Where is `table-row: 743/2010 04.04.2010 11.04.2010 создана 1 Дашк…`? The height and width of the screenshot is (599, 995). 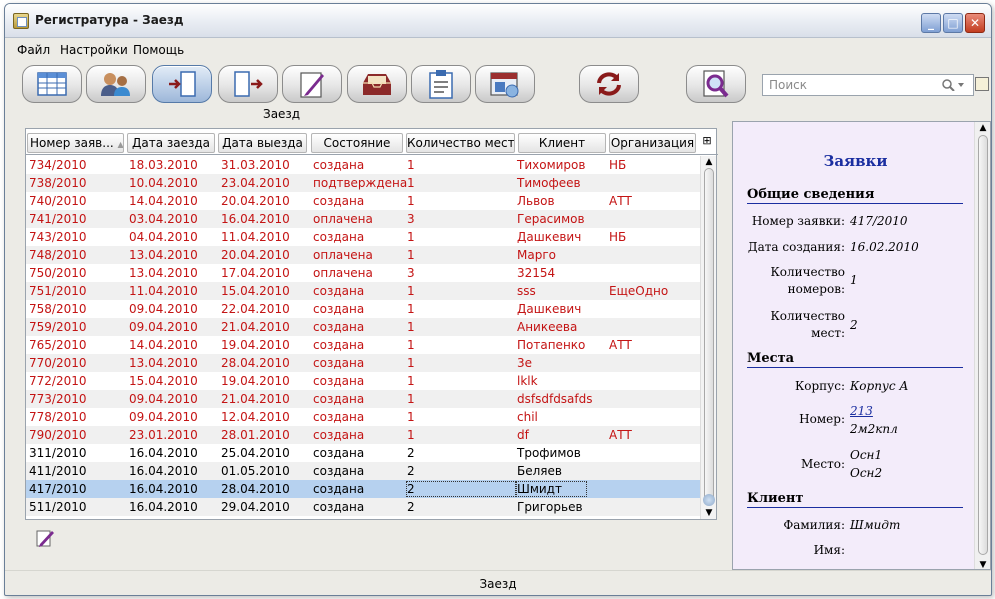
table-row: 743/2010 04.04.2010 11.04.2010 создана 1 Дашк… is located at coordinates (363, 237).